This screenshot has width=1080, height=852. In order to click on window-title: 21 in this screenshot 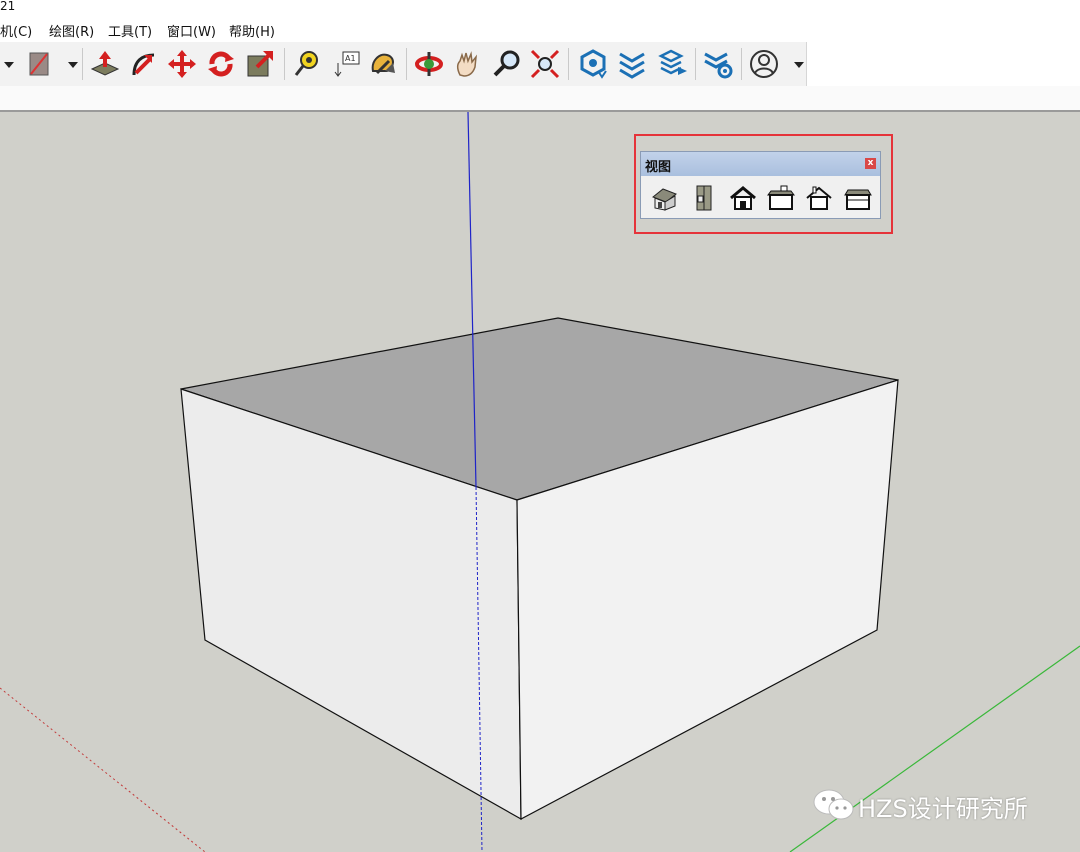, I will do `click(8, 6)`.